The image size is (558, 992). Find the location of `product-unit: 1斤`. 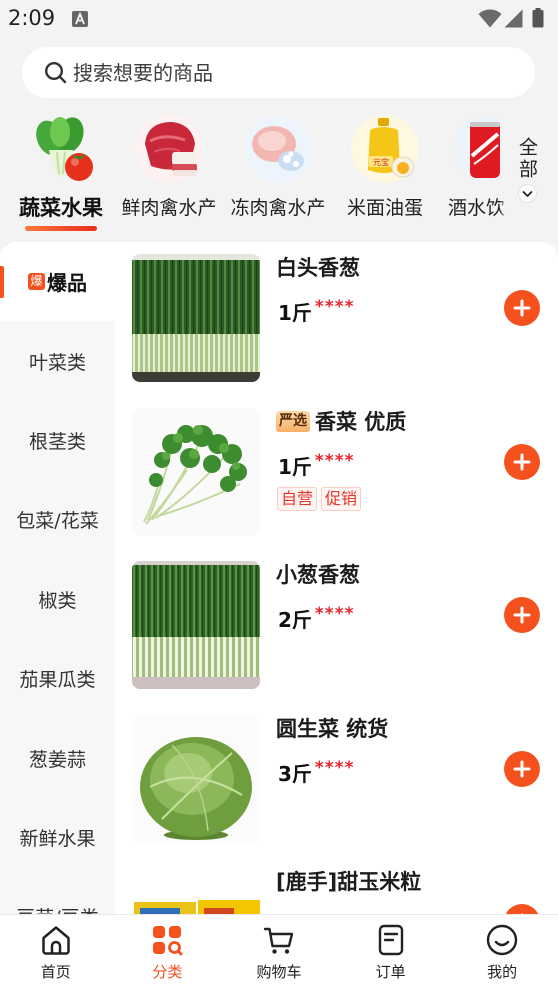

product-unit: 1斤 is located at coordinates (295, 313).